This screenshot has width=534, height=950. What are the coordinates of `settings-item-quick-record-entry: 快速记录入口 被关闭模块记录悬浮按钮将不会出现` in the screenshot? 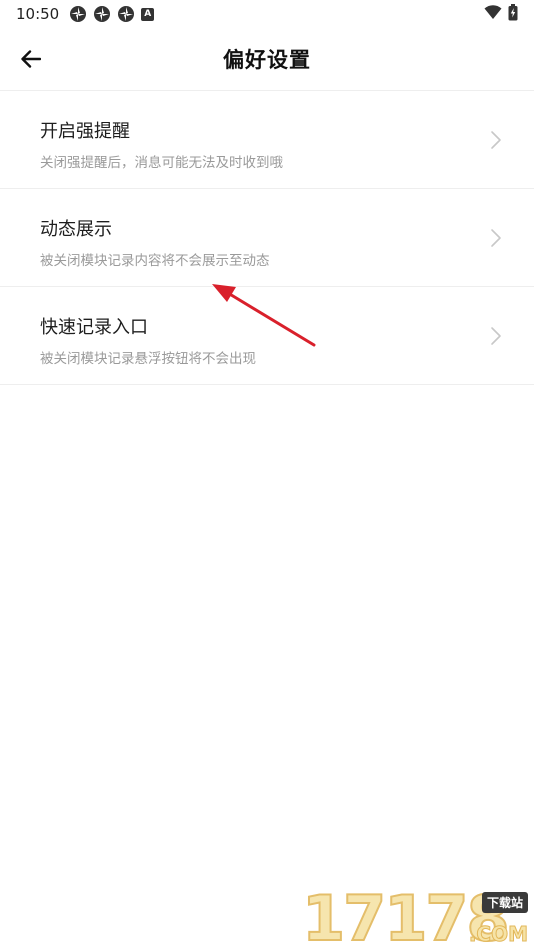 It's located at (267, 336).